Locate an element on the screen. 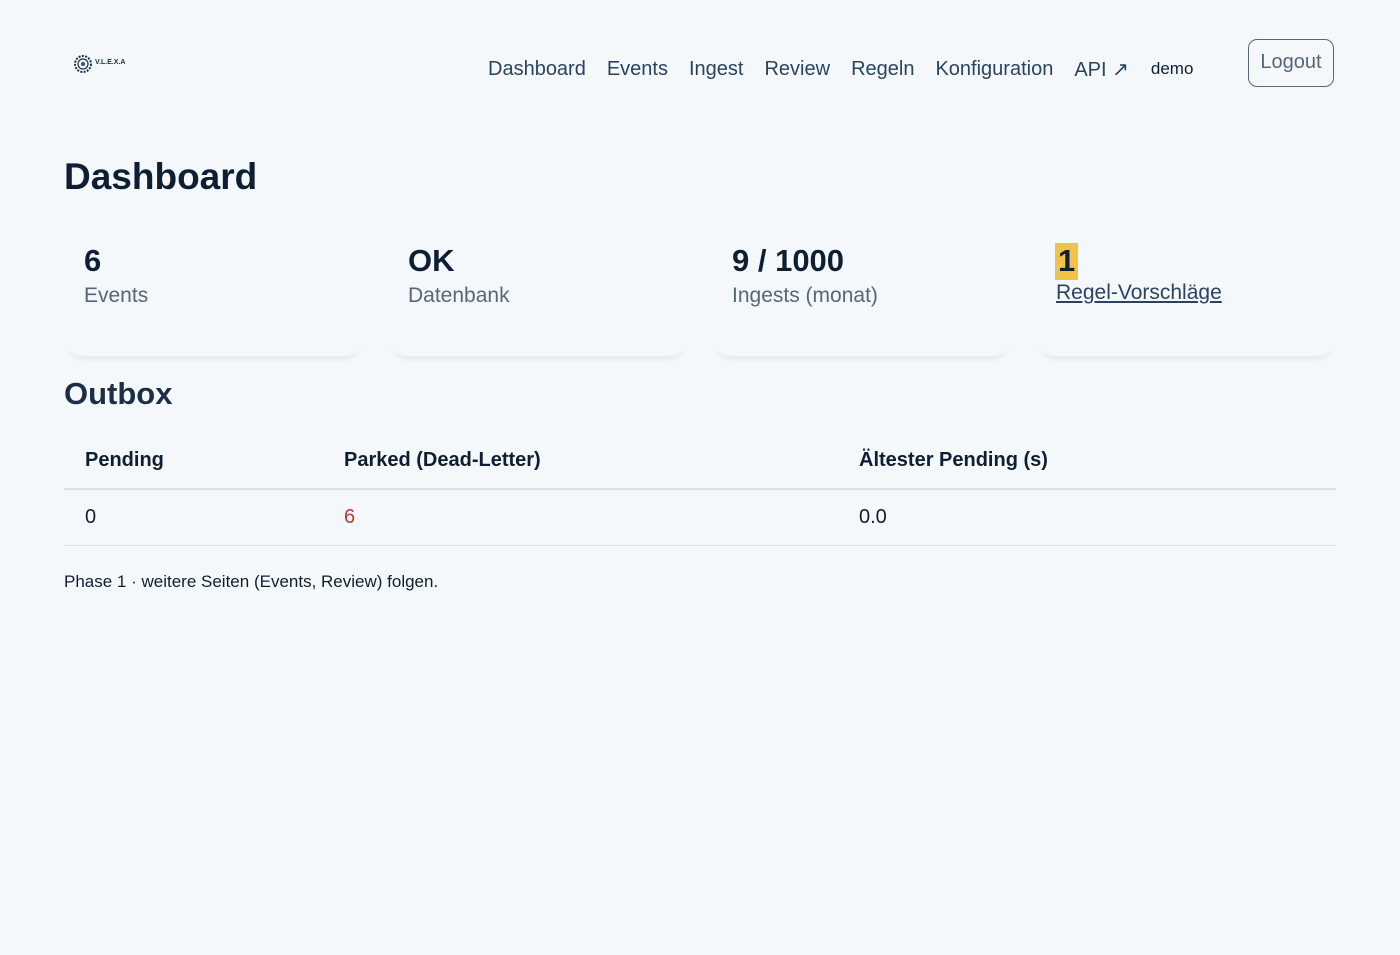 The width and height of the screenshot is (1400, 955). stat-value-badge: 1 is located at coordinates (1067, 261).